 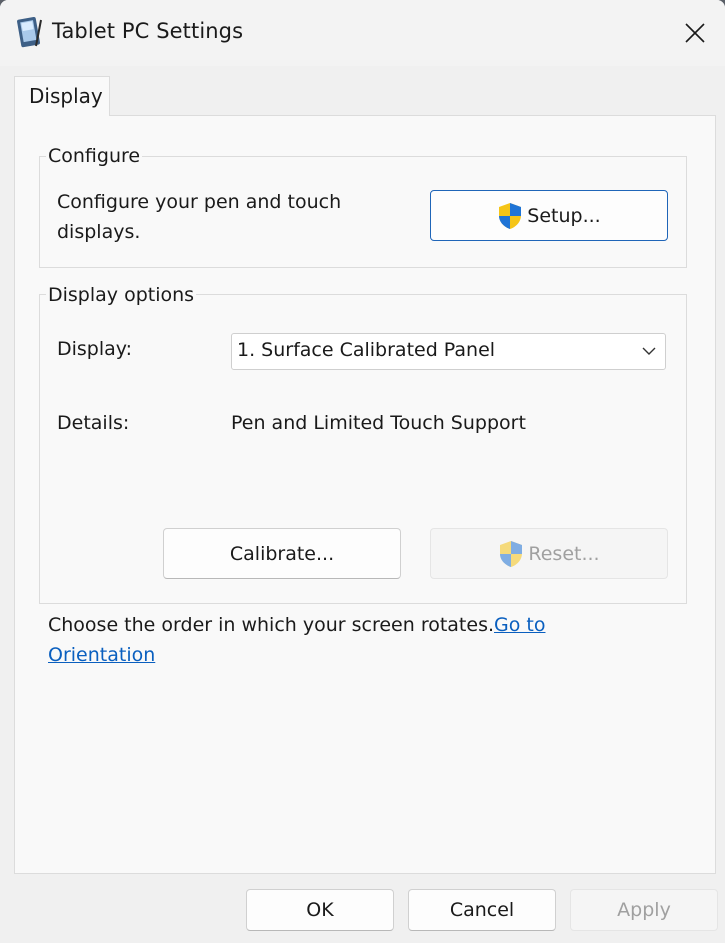 What do you see at coordinates (94, 156) in the screenshot?
I see `configure-group-title: Configure` at bounding box center [94, 156].